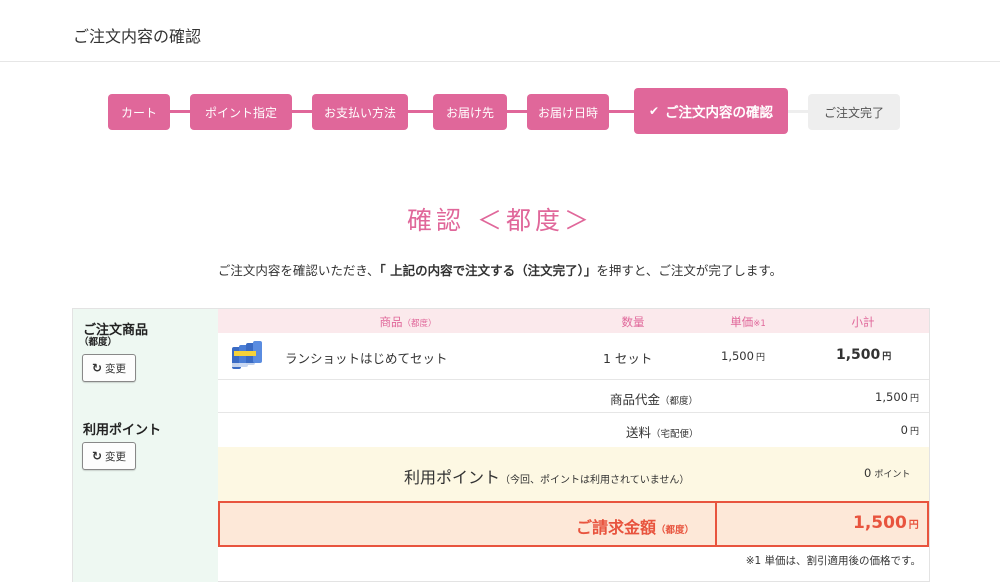  I want to click on step-cart: カート, so click(139, 112).